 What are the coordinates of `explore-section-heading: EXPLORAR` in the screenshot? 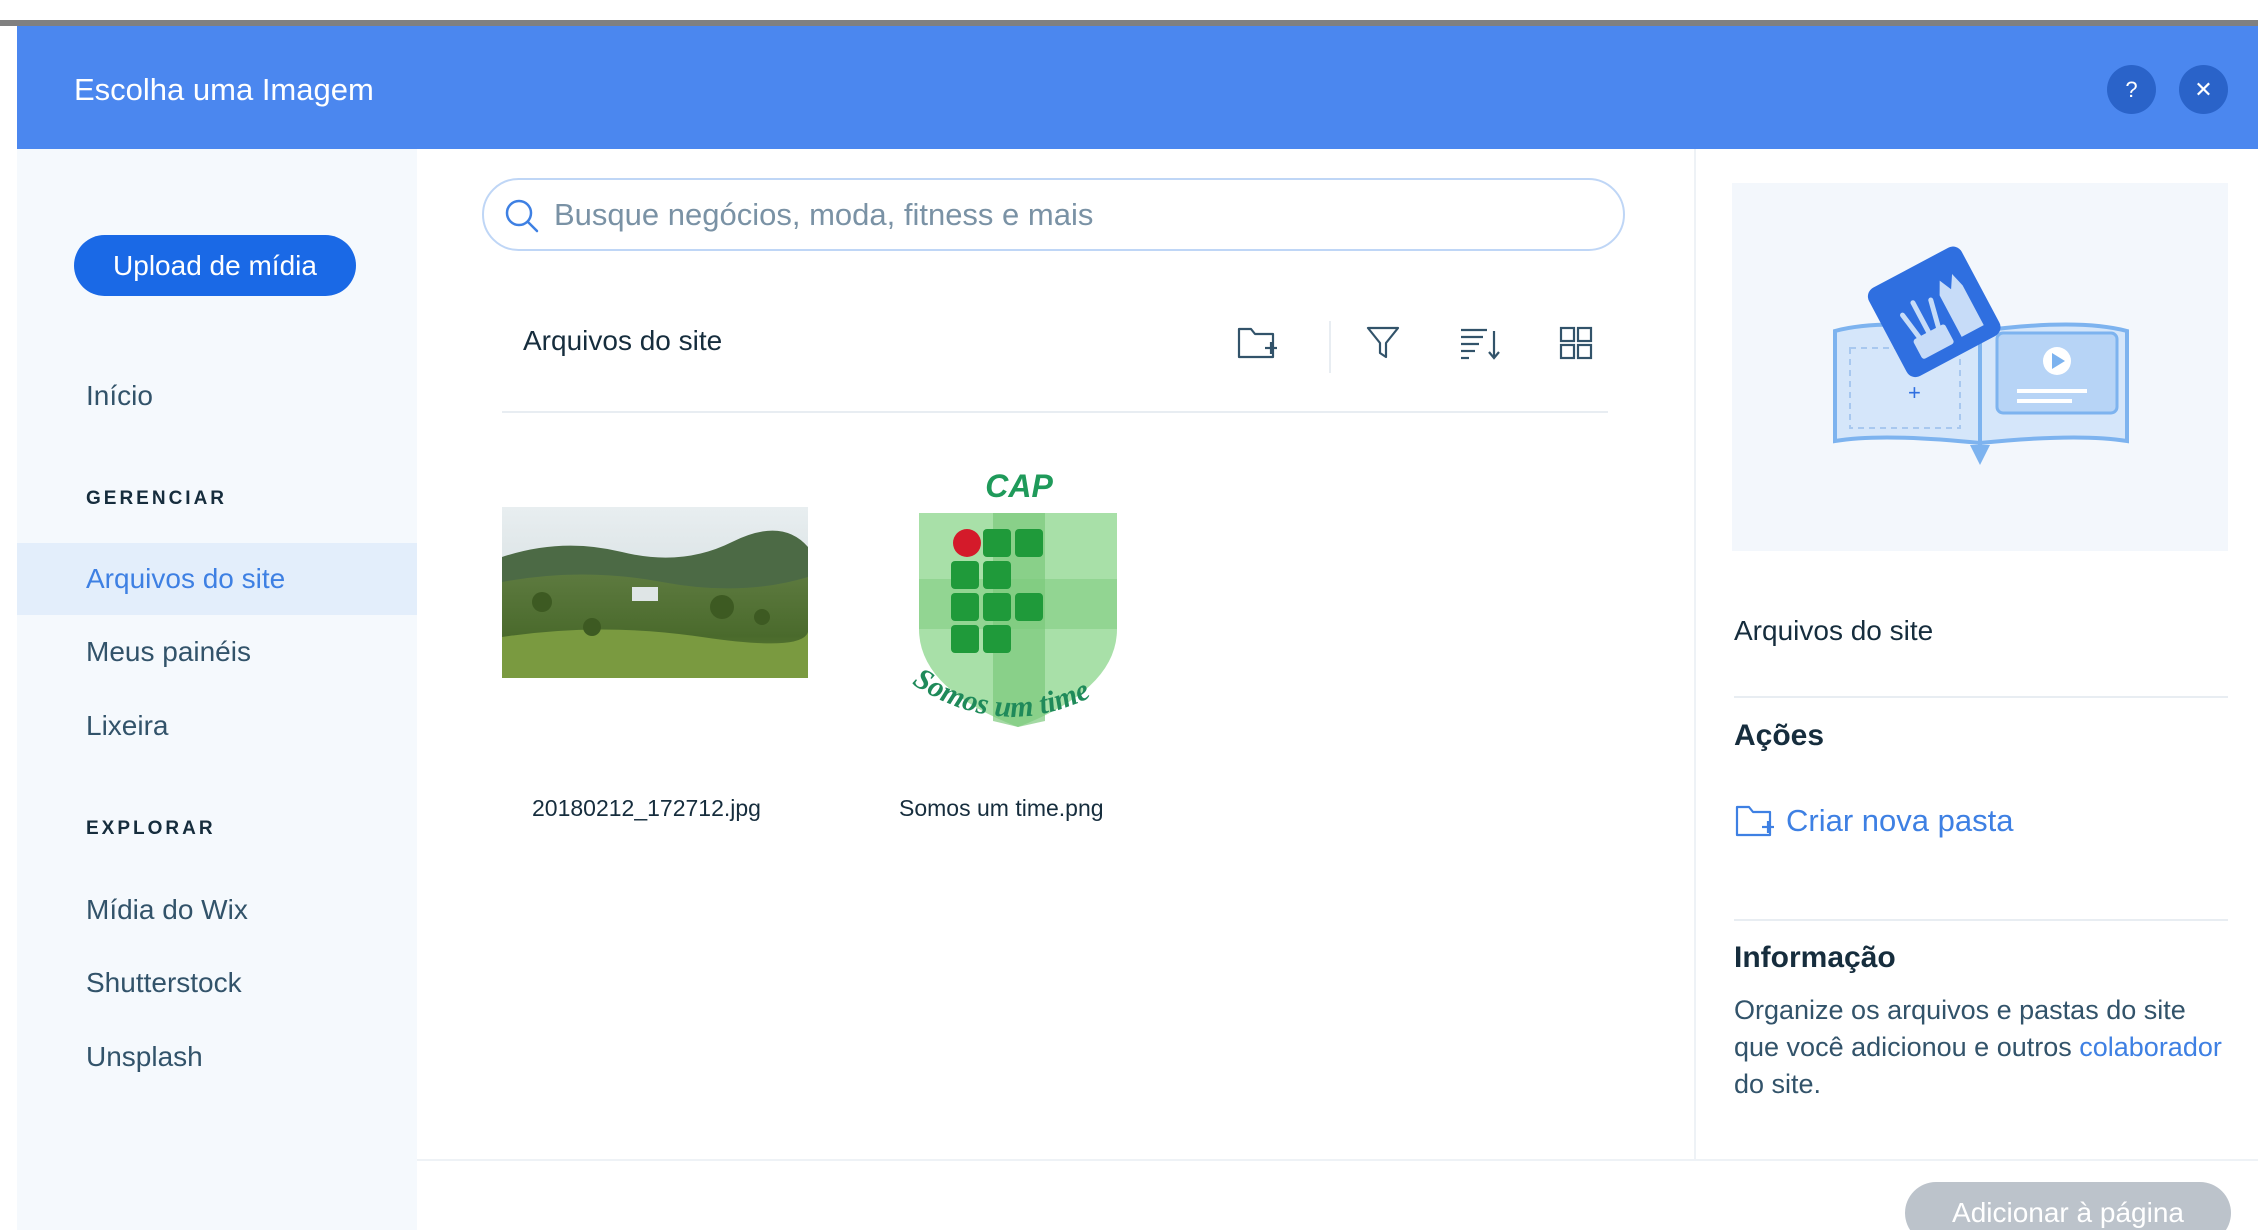 It's located at (151, 828).